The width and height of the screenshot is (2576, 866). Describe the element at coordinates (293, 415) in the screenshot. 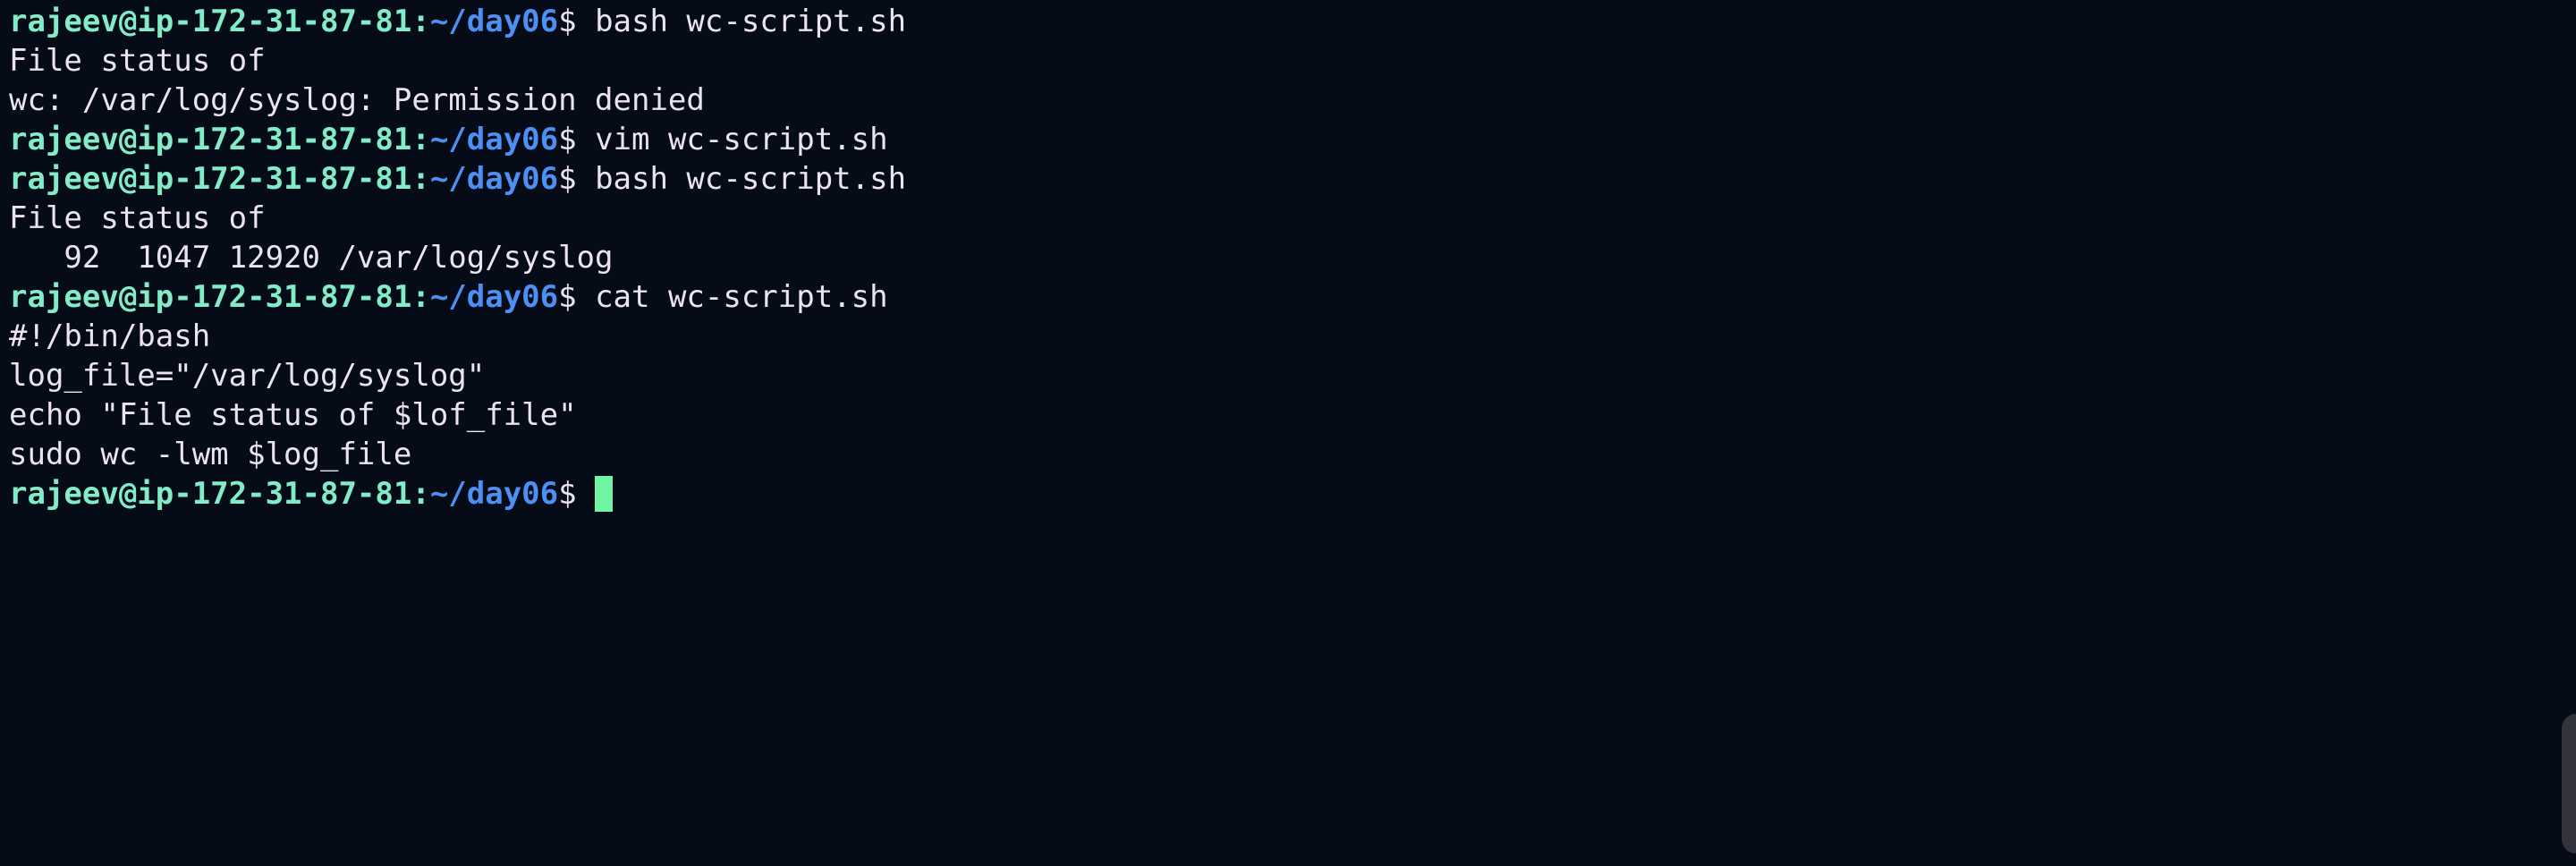

I see `output-text: echo "File status of $lof_file"` at that location.